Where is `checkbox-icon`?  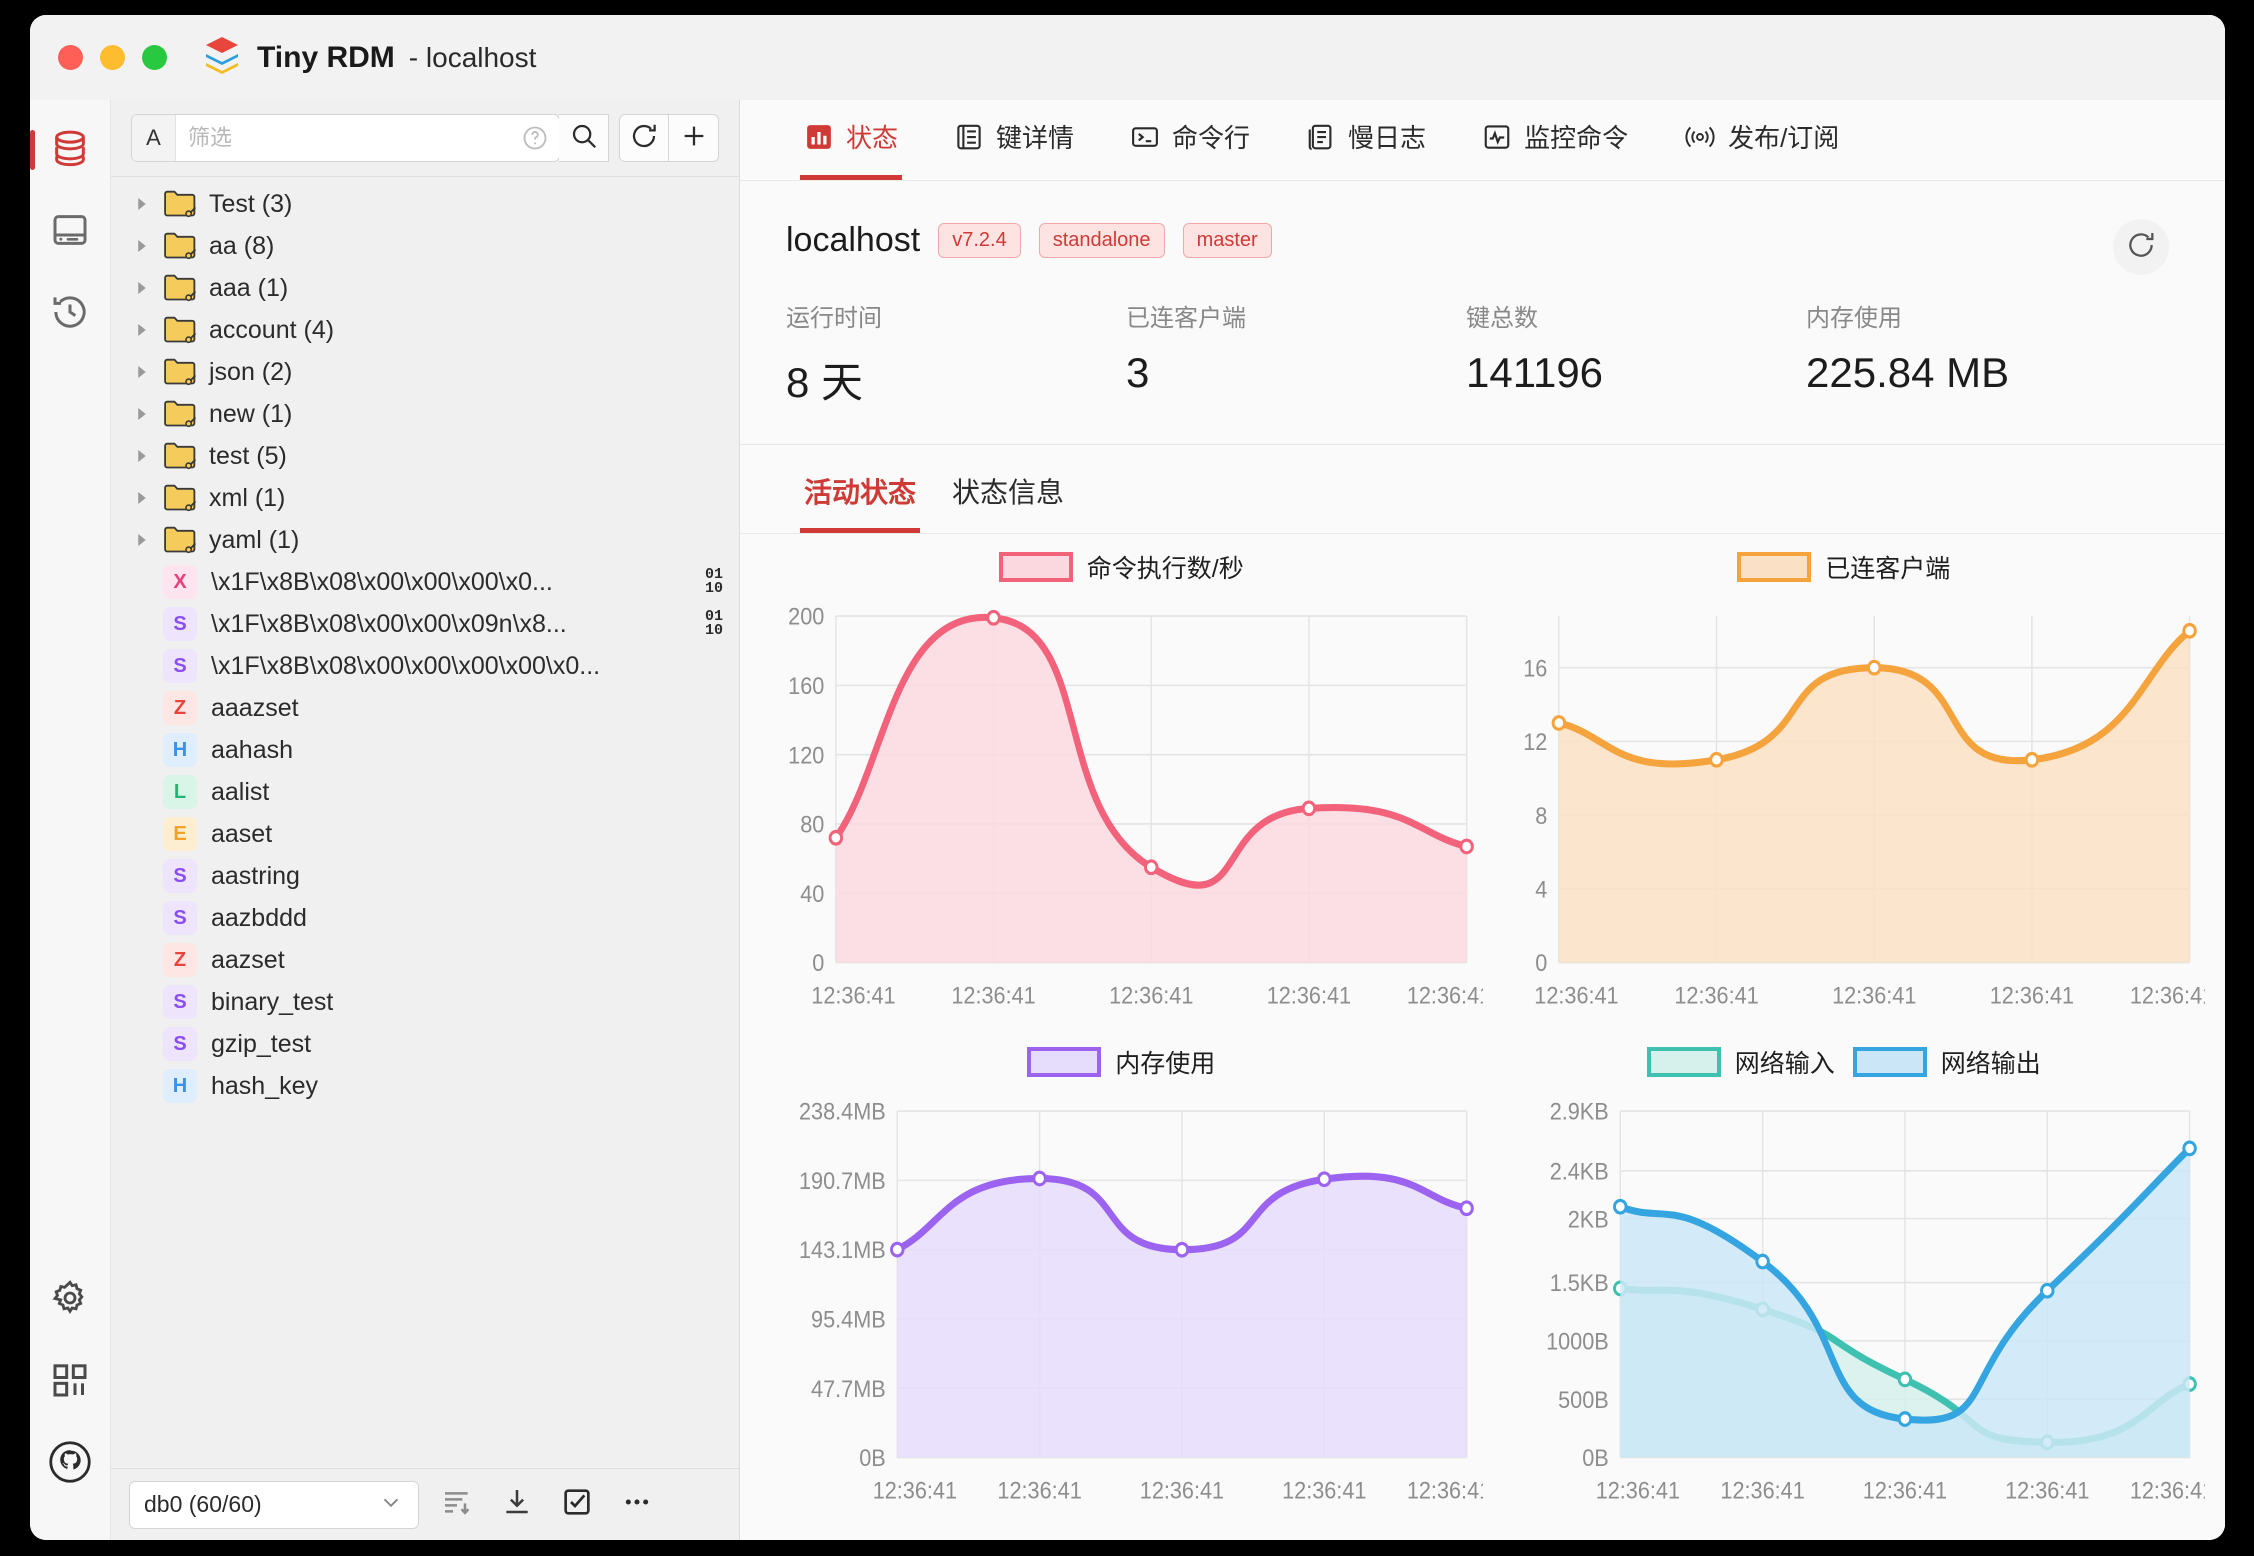
checkbox-icon is located at coordinates (577, 1504).